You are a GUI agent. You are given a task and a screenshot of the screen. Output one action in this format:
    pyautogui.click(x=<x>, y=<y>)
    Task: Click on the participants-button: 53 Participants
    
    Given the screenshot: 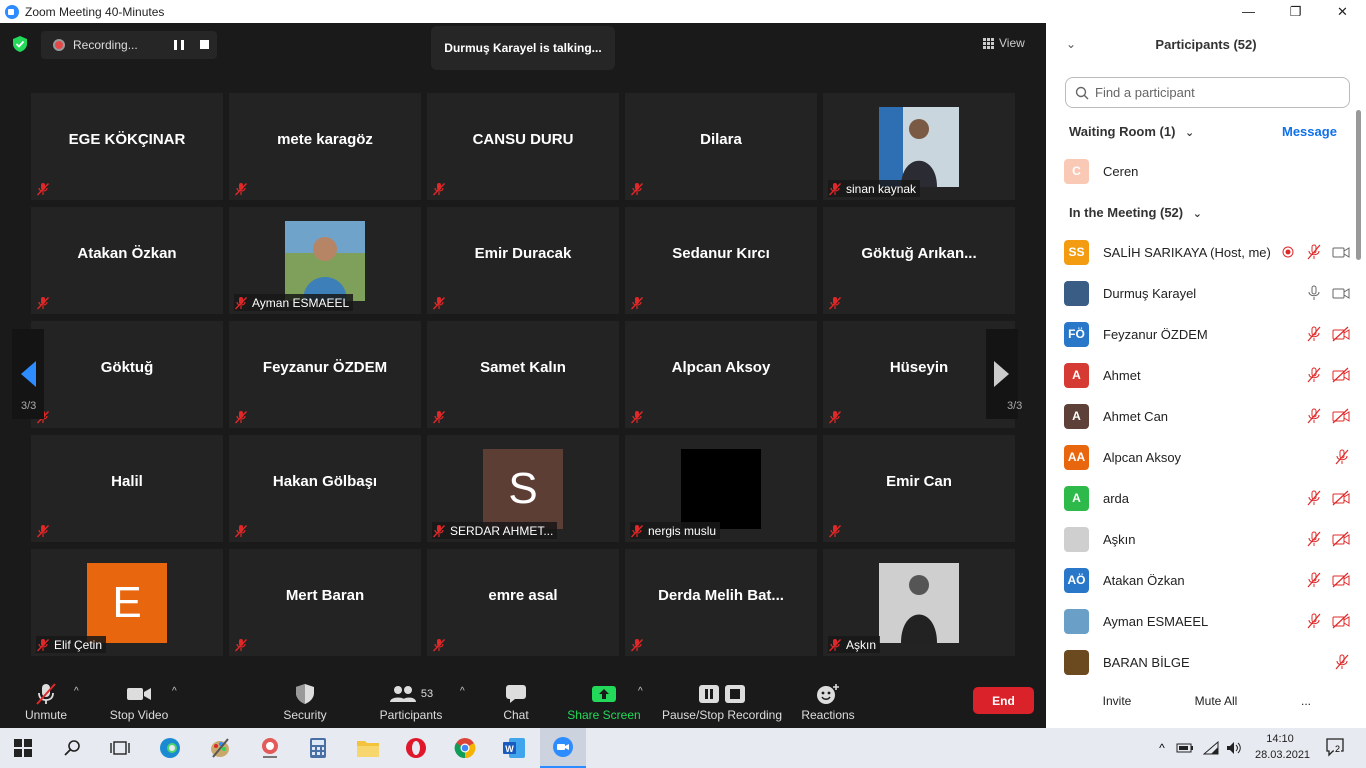 What is the action you would take?
    pyautogui.click(x=411, y=699)
    